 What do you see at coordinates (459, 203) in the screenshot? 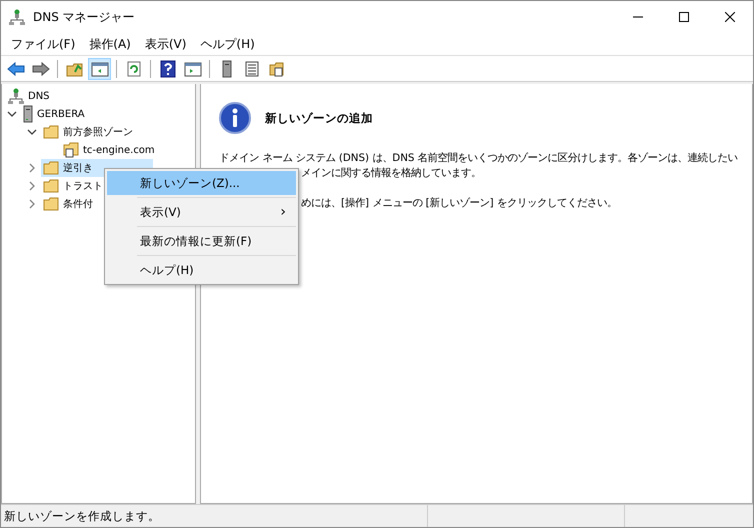
I see `description-text: めには、[操作] メニューの [新しいゾーン] をクリックしてください。` at bounding box center [459, 203].